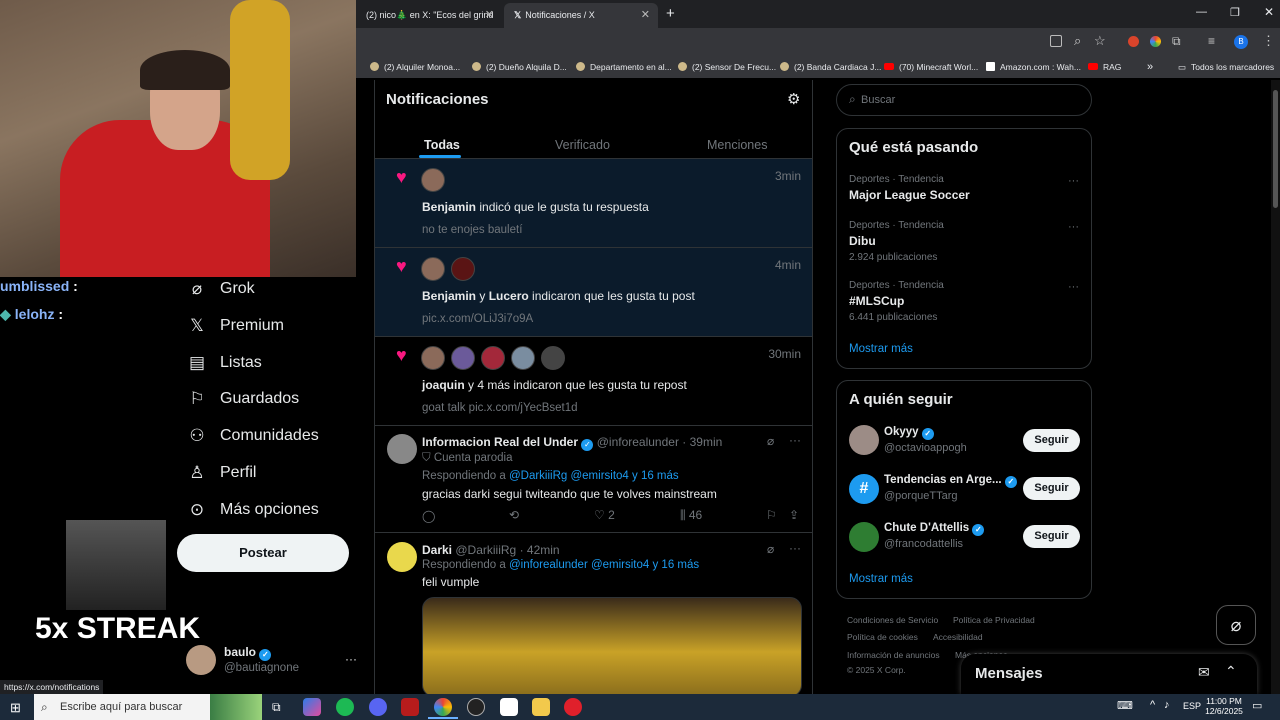  What do you see at coordinates (1150, 67) in the screenshot?
I see `bookmarks-overflow: »` at bounding box center [1150, 67].